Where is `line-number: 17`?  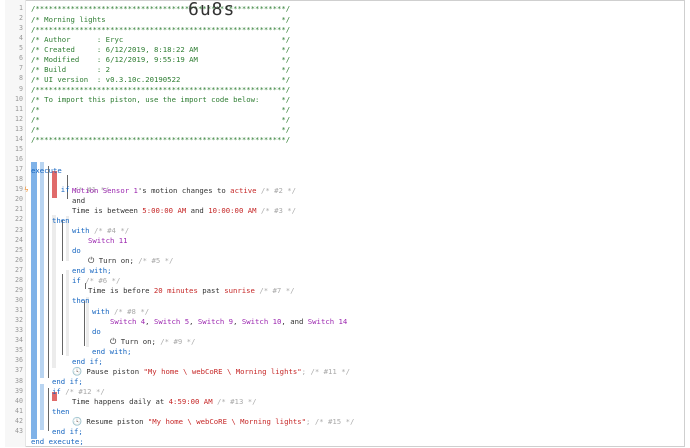
line-number: 17 is located at coordinates (19, 169).